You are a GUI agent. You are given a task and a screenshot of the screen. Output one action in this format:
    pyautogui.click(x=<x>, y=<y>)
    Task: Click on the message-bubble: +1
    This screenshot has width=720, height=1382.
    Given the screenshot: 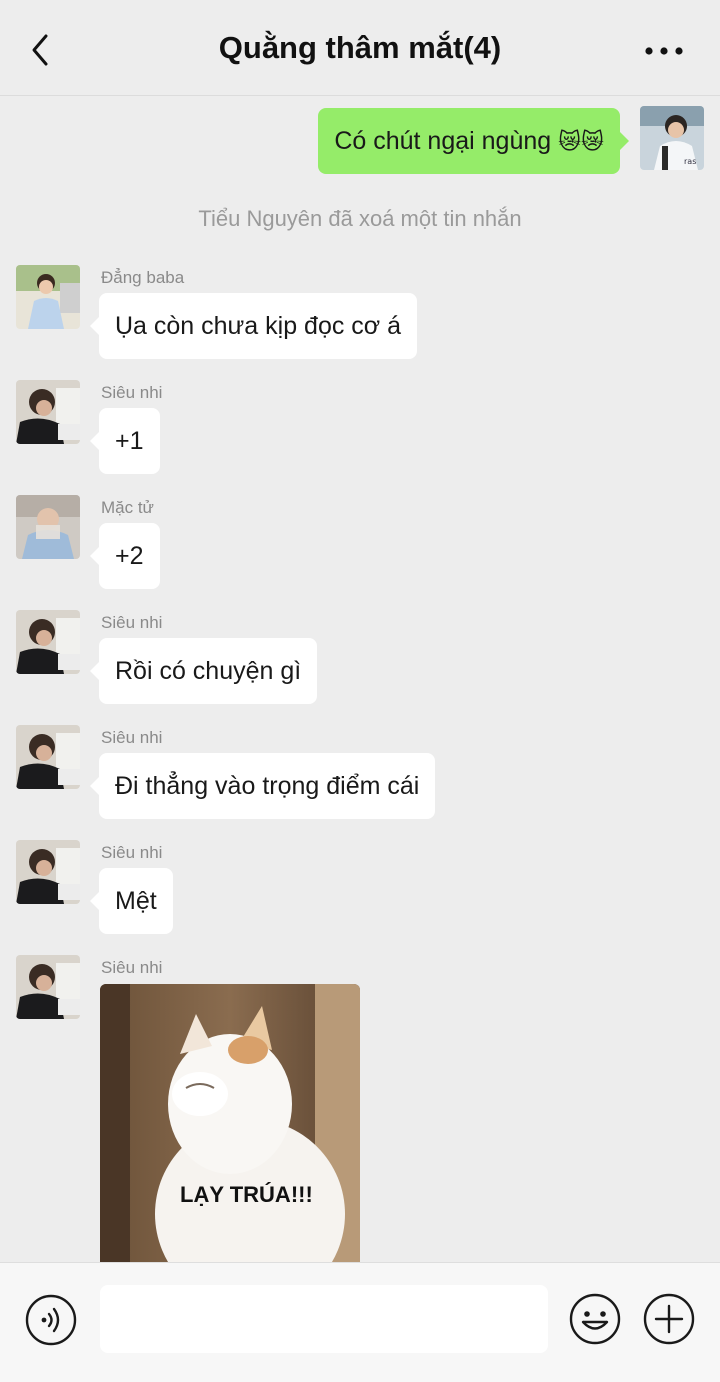 What is the action you would take?
    pyautogui.click(x=125, y=441)
    